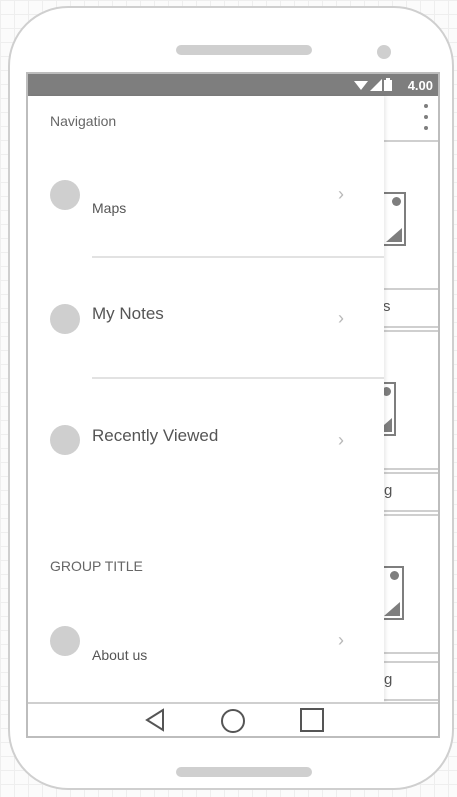  What do you see at coordinates (83, 121) in the screenshot?
I see `drawer-header: Navigation` at bounding box center [83, 121].